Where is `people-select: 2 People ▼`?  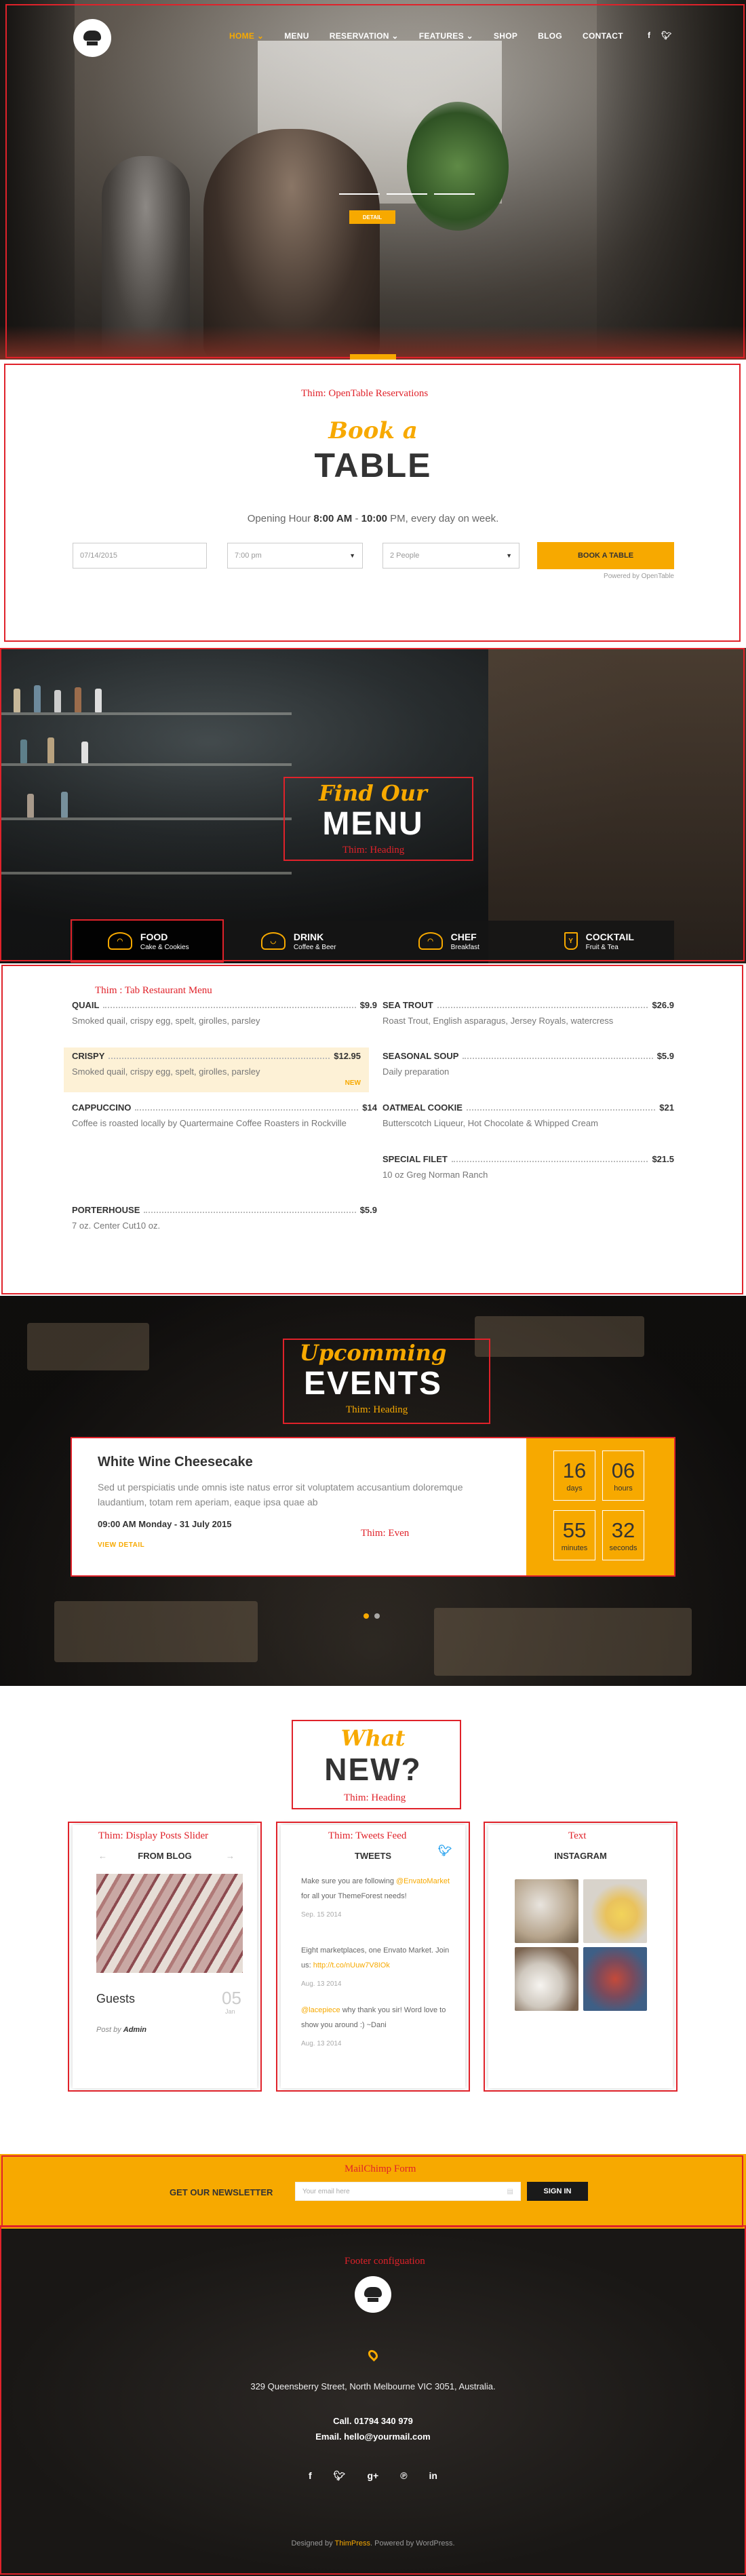 people-select: 2 People ▼ is located at coordinates (451, 556).